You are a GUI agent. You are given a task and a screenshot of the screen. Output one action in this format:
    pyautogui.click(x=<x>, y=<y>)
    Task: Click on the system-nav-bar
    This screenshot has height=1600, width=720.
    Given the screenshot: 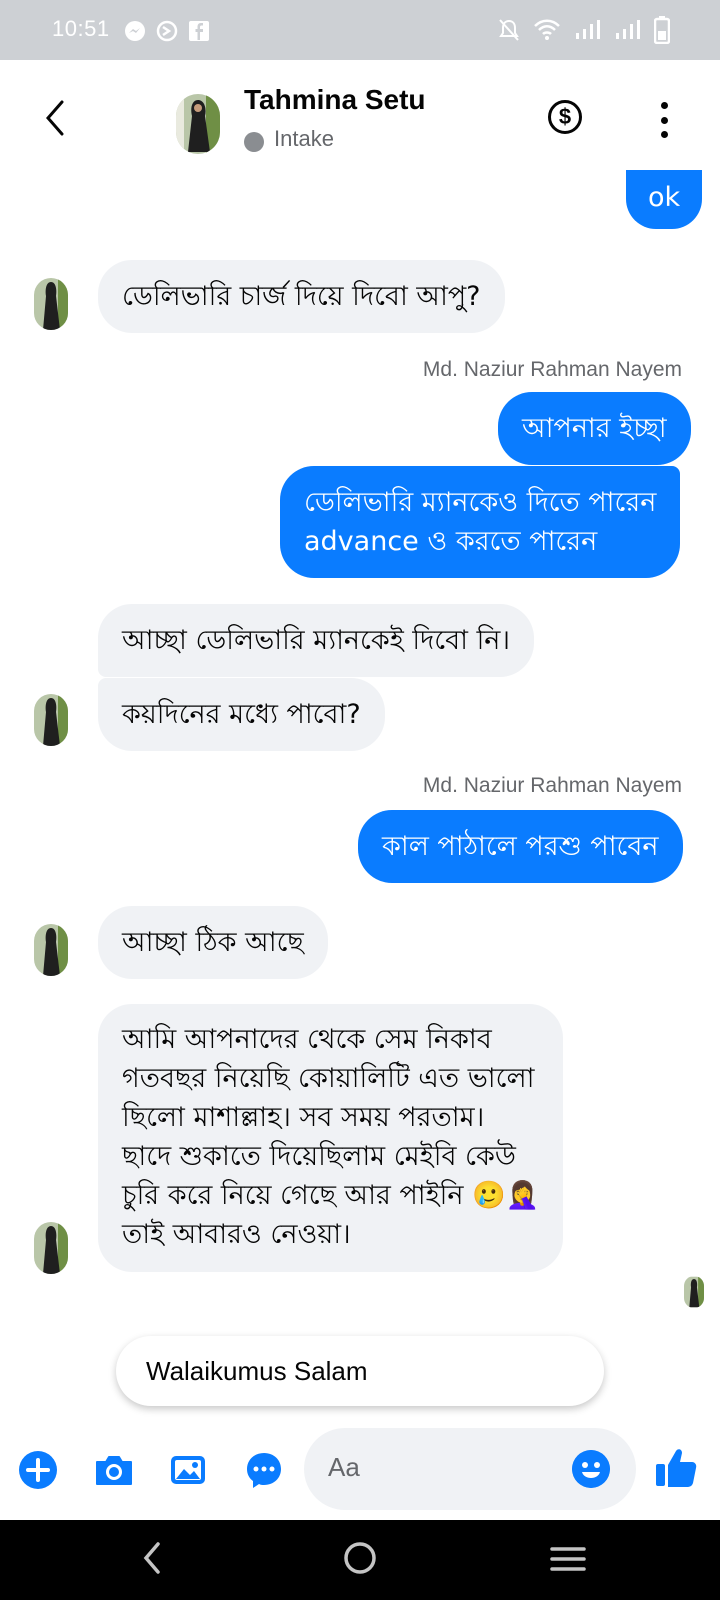 What is the action you would take?
    pyautogui.click(x=360, y=1560)
    